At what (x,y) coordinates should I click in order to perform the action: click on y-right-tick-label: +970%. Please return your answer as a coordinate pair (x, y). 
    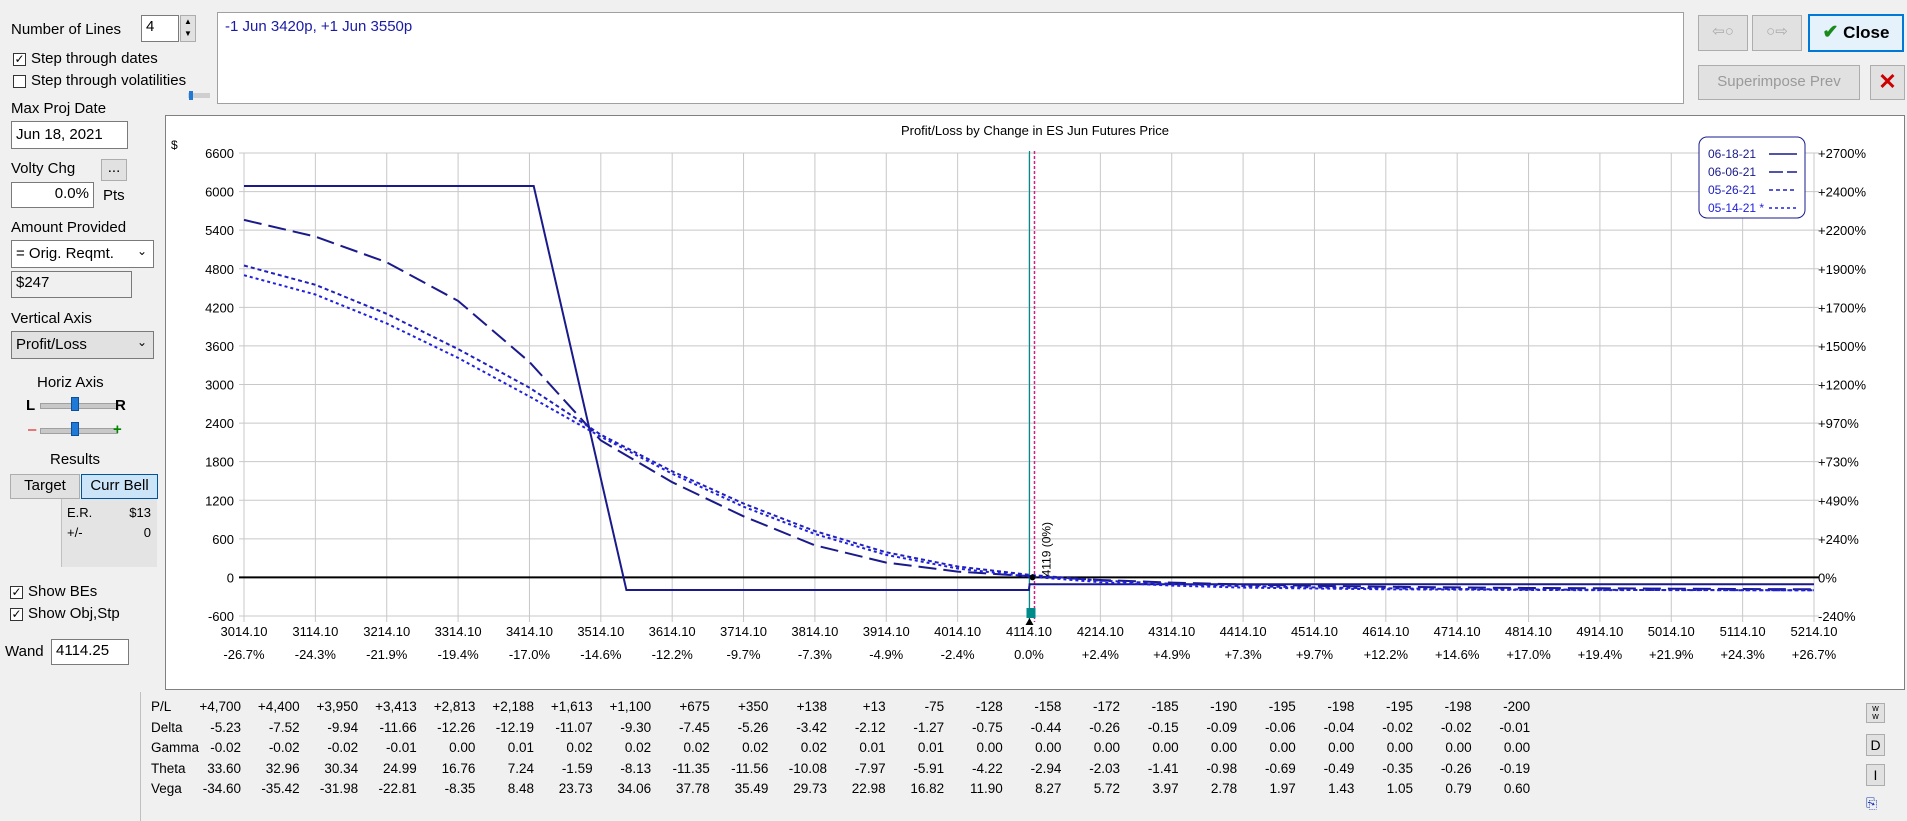
    Looking at the image, I should click on (1838, 423).